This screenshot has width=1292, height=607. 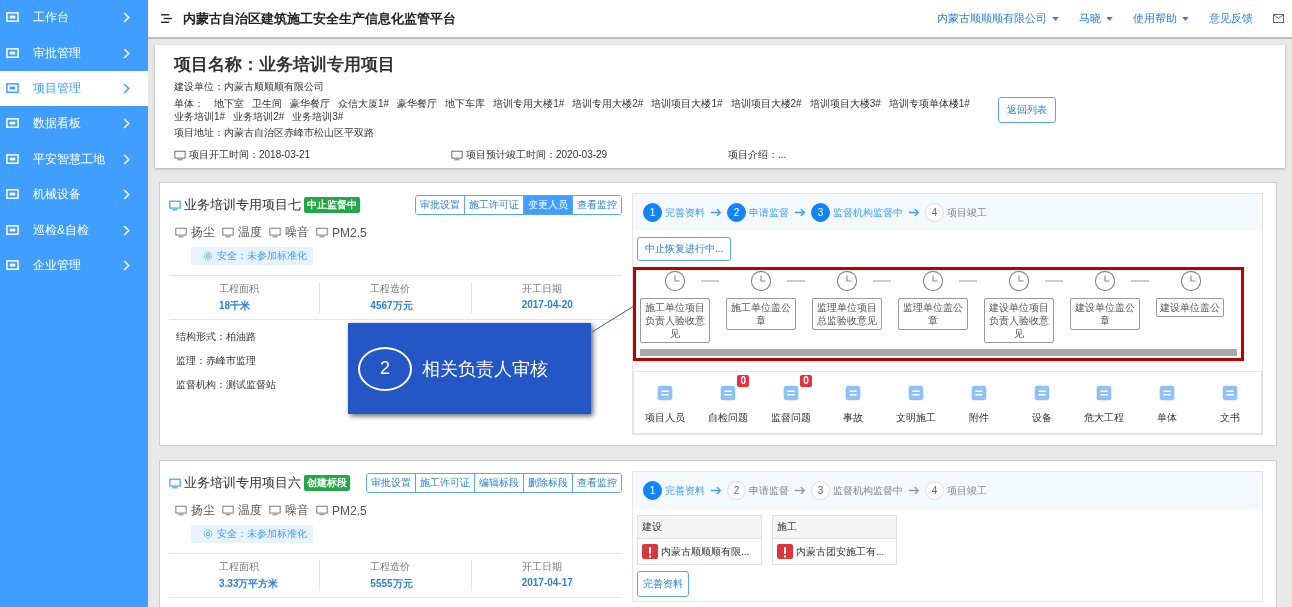 I want to click on unit-link: 培训项目大楼3#, so click(x=845, y=103).